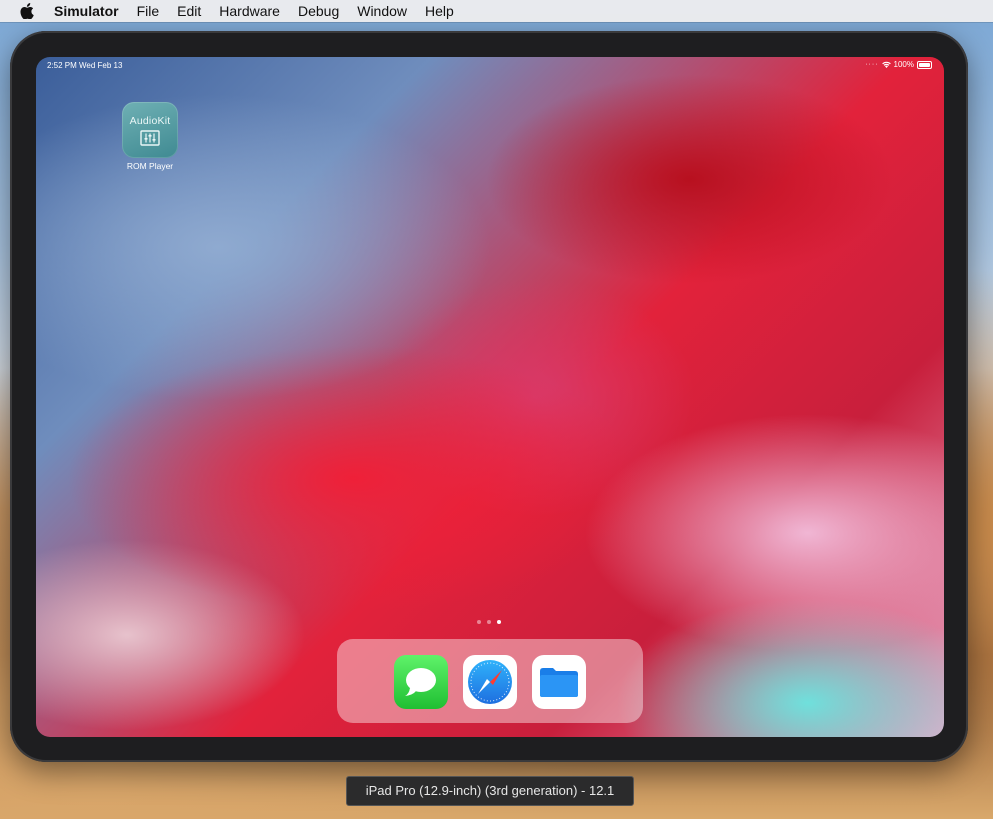 The height and width of the screenshot is (819, 993). I want to click on messages-bubble-icon, so click(420, 682).